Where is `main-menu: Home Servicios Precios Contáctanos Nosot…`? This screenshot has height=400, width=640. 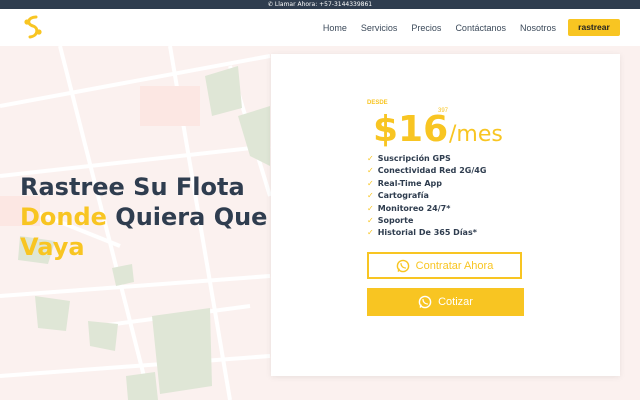
main-menu: Home Servicios Precios Contáctanos Nosot… is located at coordinates (432, 27).